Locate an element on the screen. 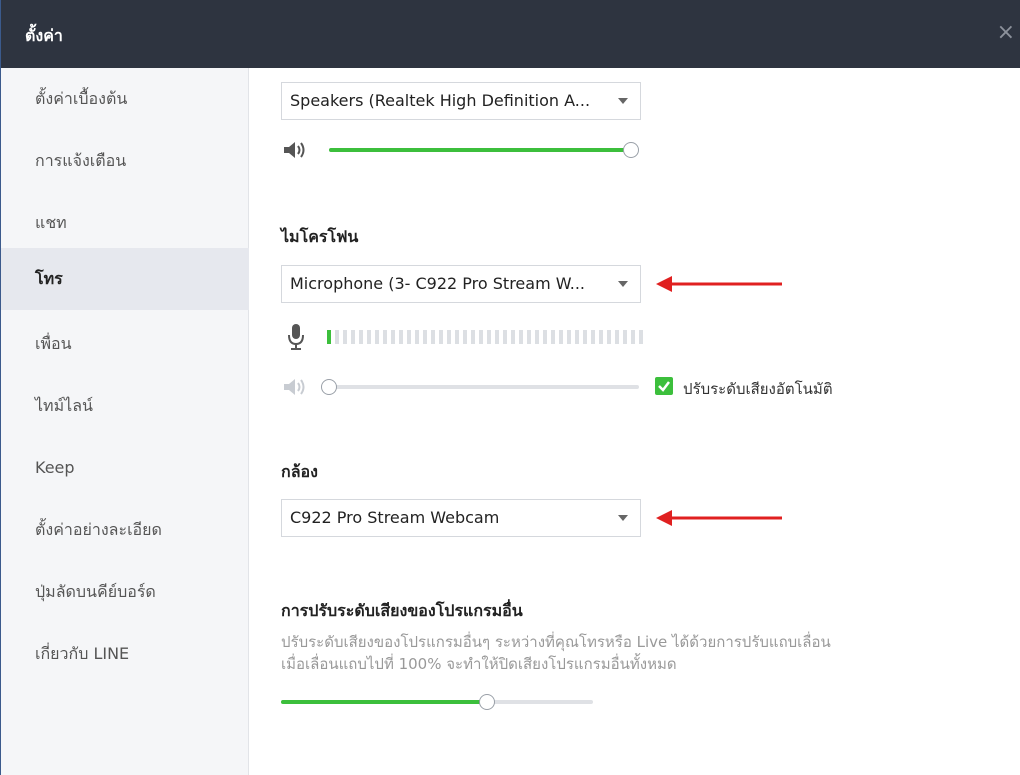  checkmark-icon is located at coordinates (664, 386).